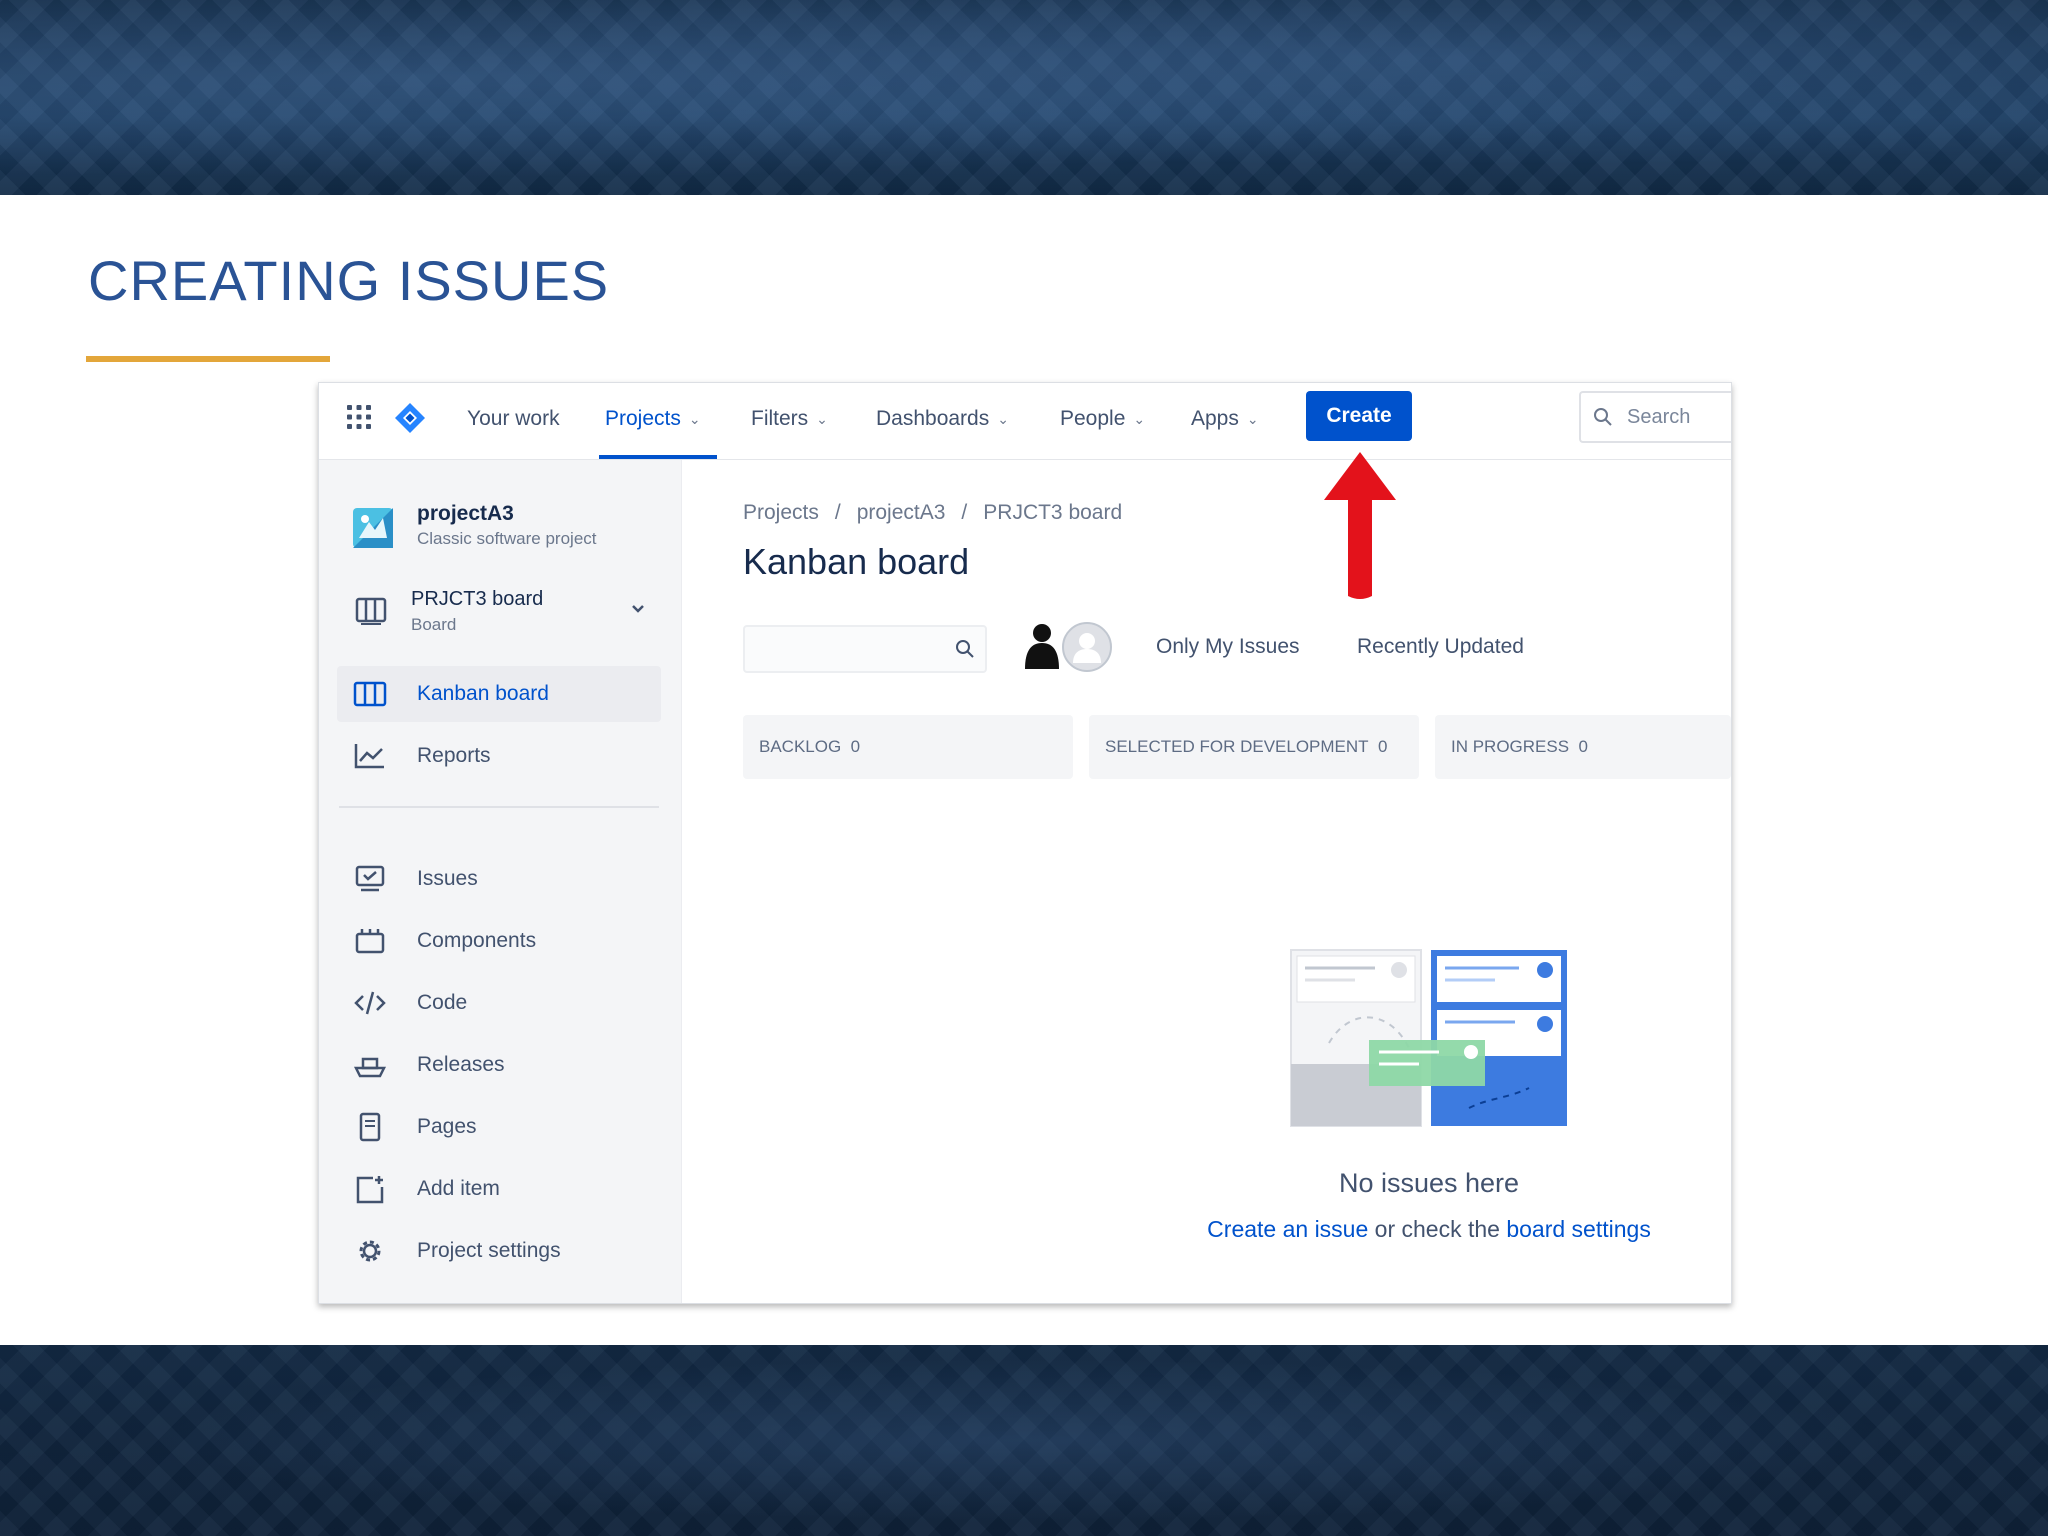 This screenshot has height=1536, width=2048. I want to click on sidebar-divider, so click(499, 807).